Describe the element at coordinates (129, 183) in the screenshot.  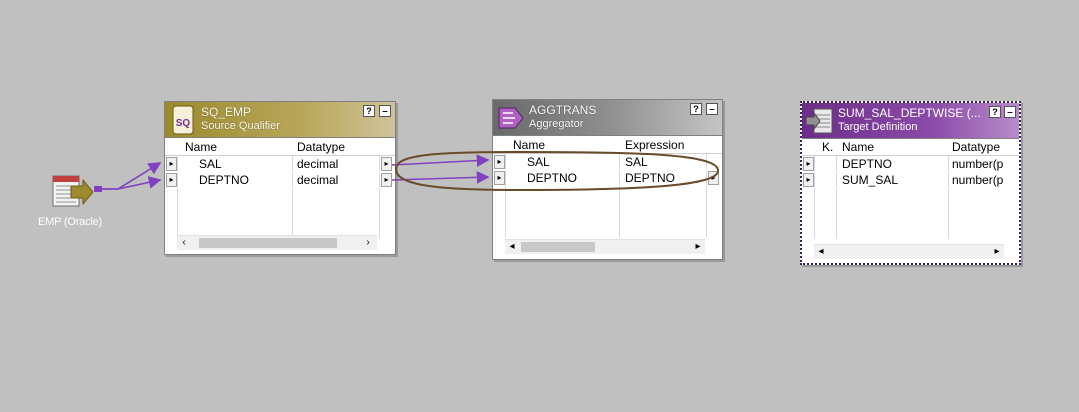
I see `link-deptno-source` at that location.